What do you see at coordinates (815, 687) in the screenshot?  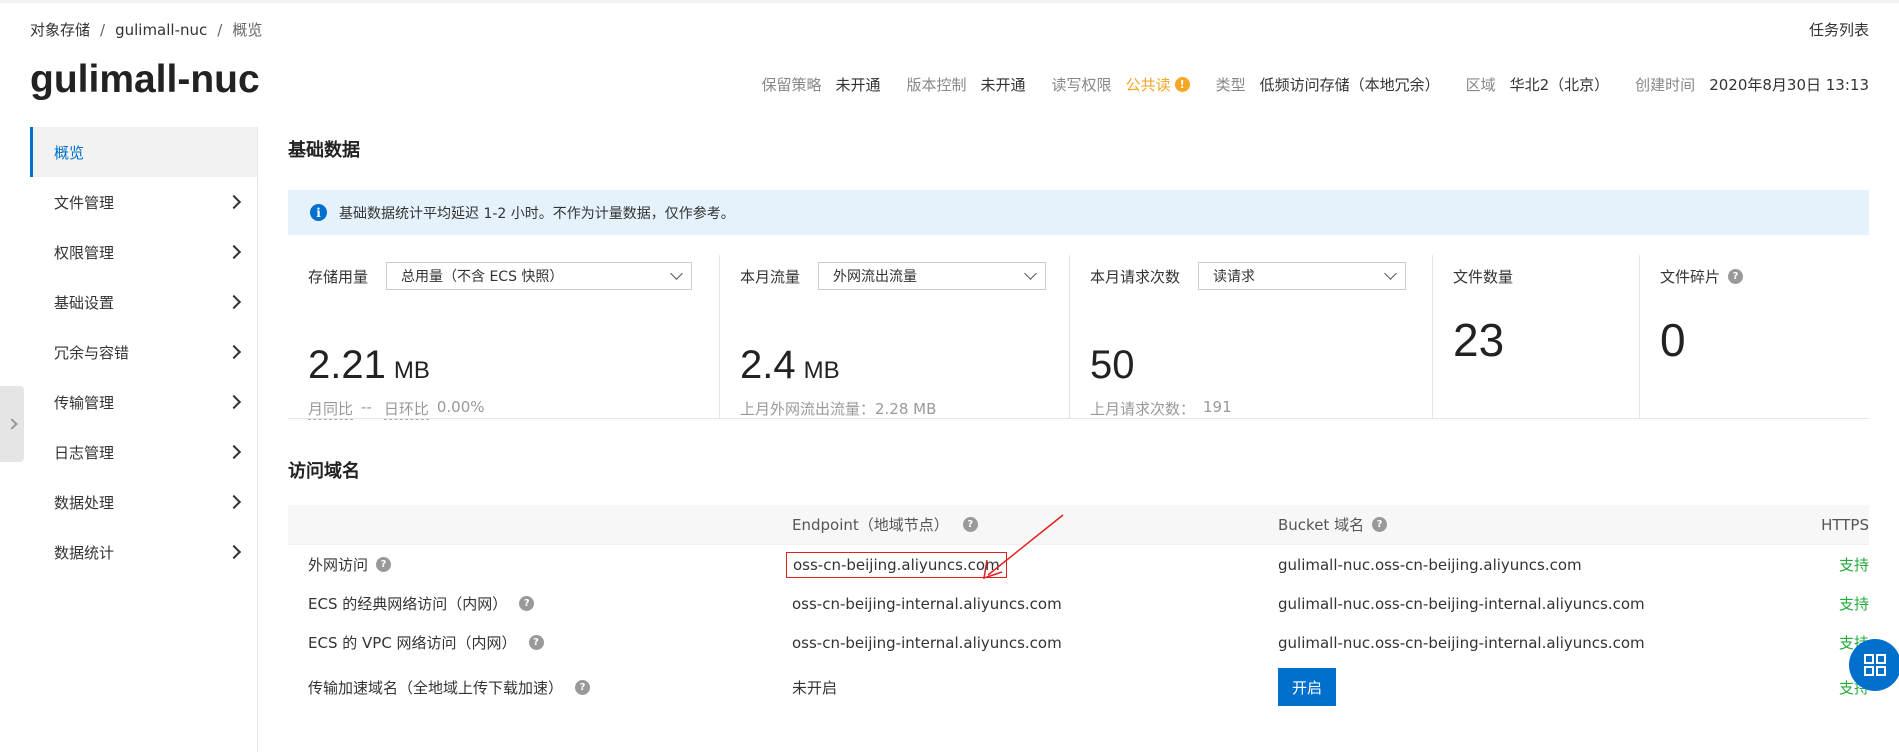 I see `row-endpoint: 未开启` at bounding box center [815, 687].